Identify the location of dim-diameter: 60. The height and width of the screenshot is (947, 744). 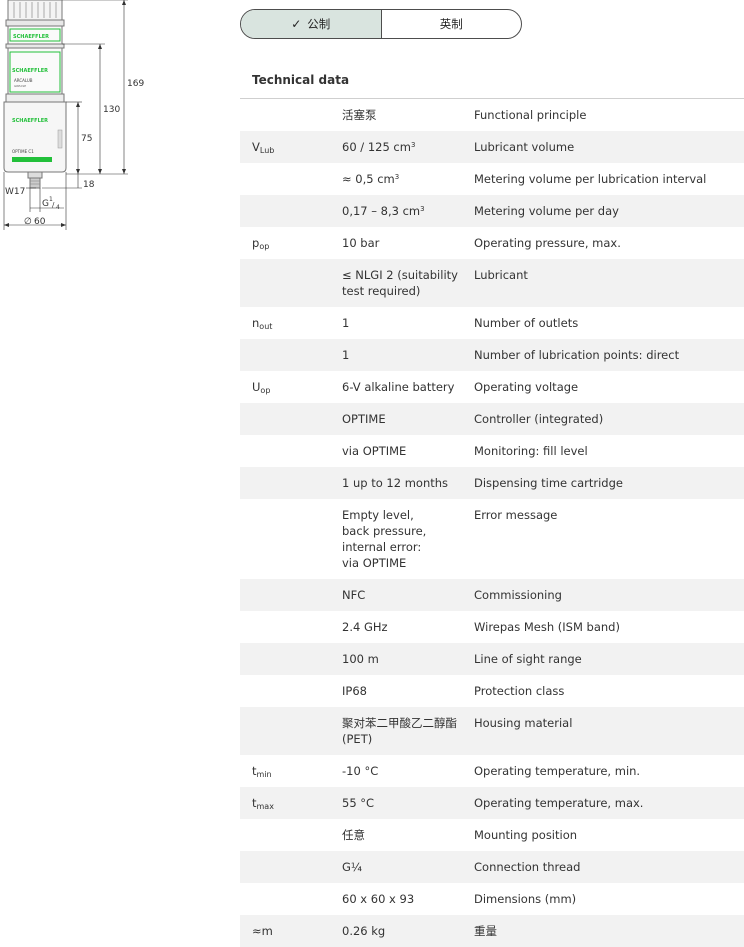
(40, 222).